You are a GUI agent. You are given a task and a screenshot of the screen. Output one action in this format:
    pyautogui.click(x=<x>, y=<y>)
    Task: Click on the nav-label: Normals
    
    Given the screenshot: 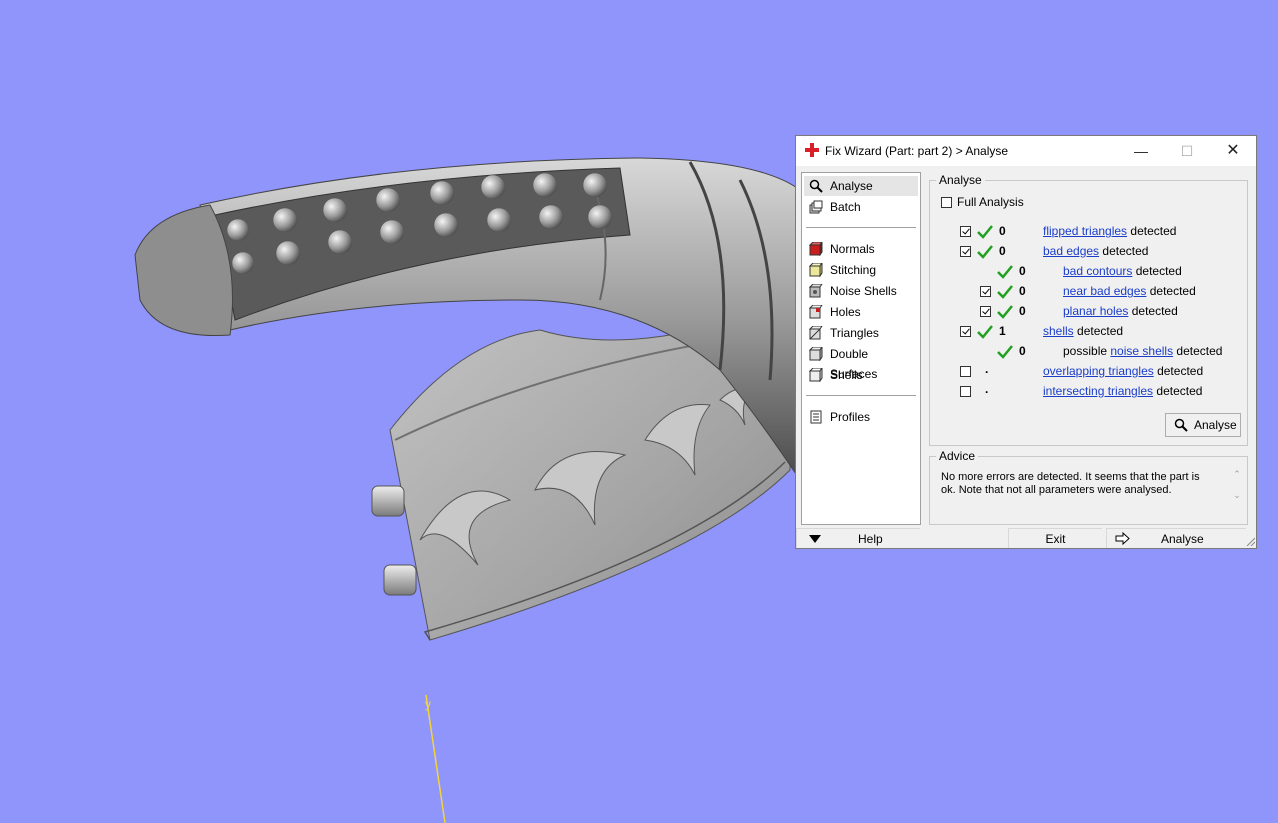 What is the action you would take?
    pyautogui.click(x=852, y=249)
    